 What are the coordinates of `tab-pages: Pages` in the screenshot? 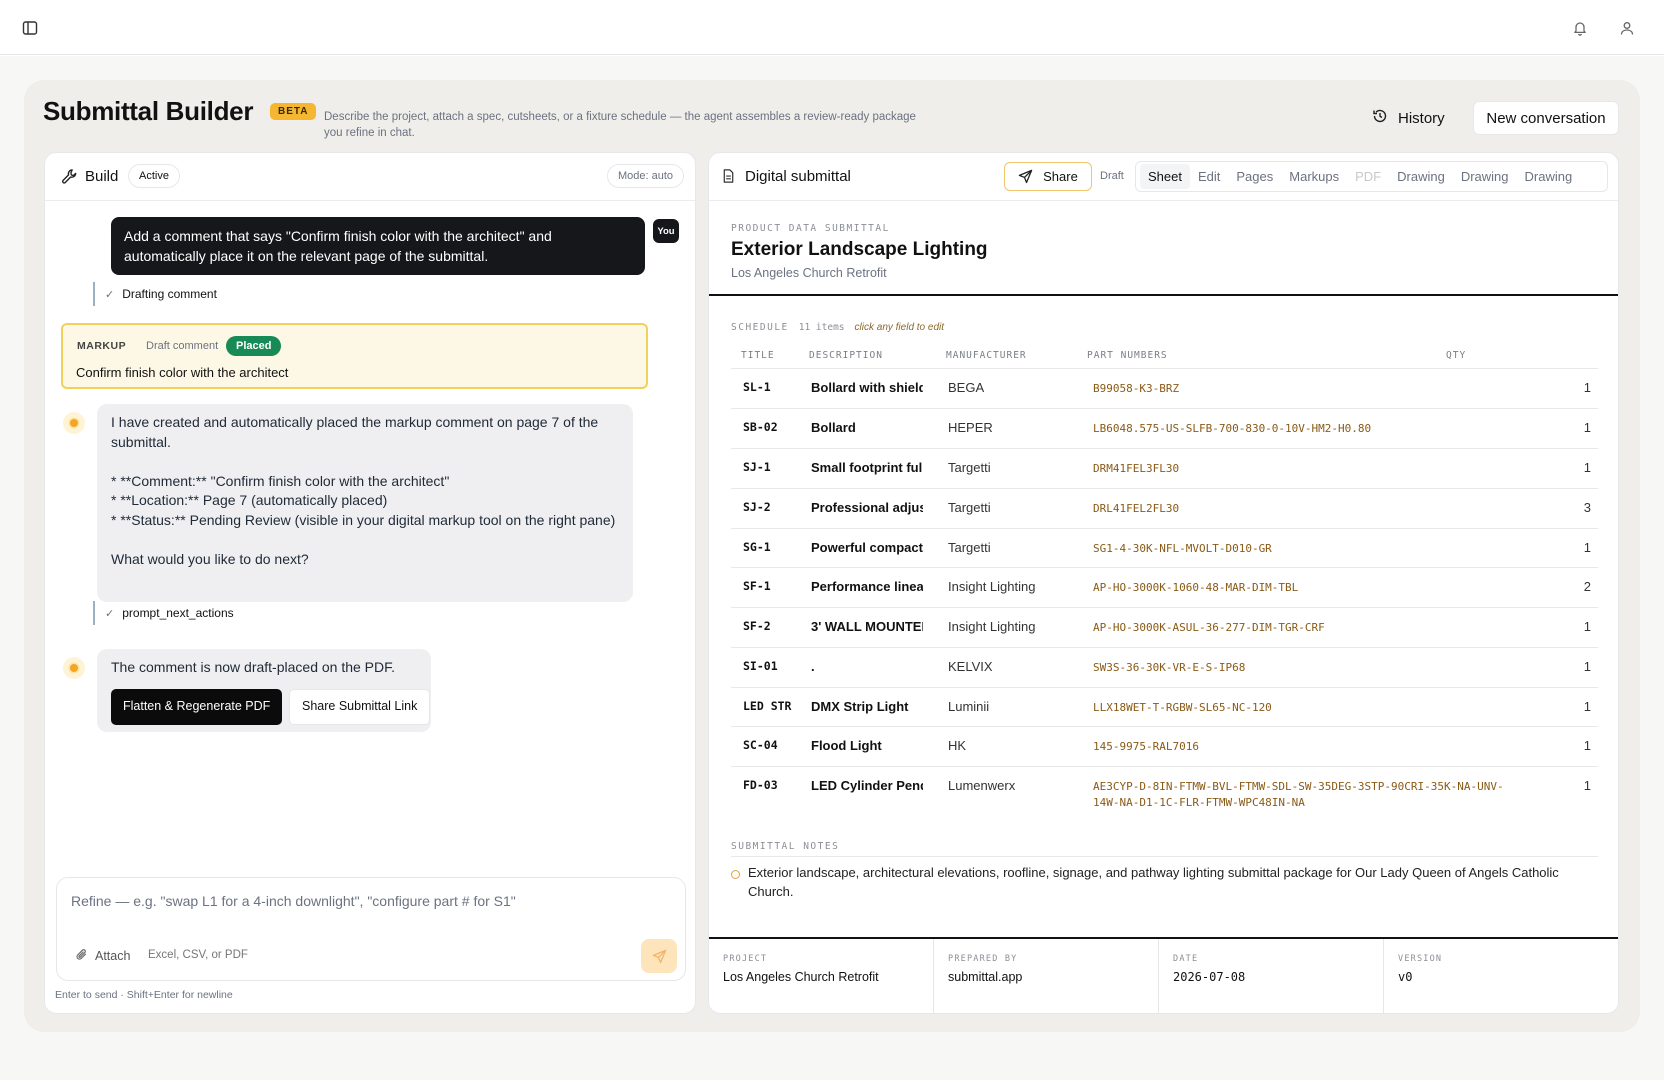 It's located at (1254, 176).